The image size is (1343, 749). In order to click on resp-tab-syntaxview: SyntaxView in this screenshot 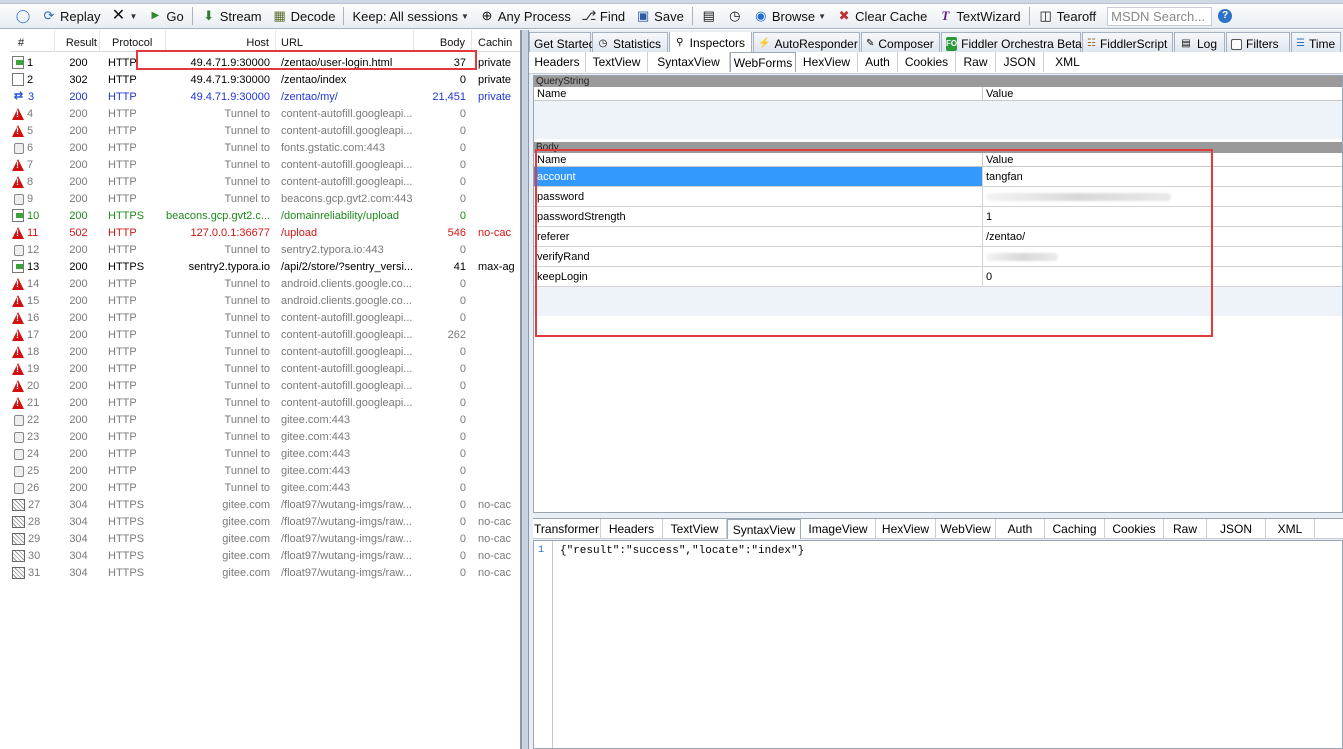, I will do `click(764, 529)`.